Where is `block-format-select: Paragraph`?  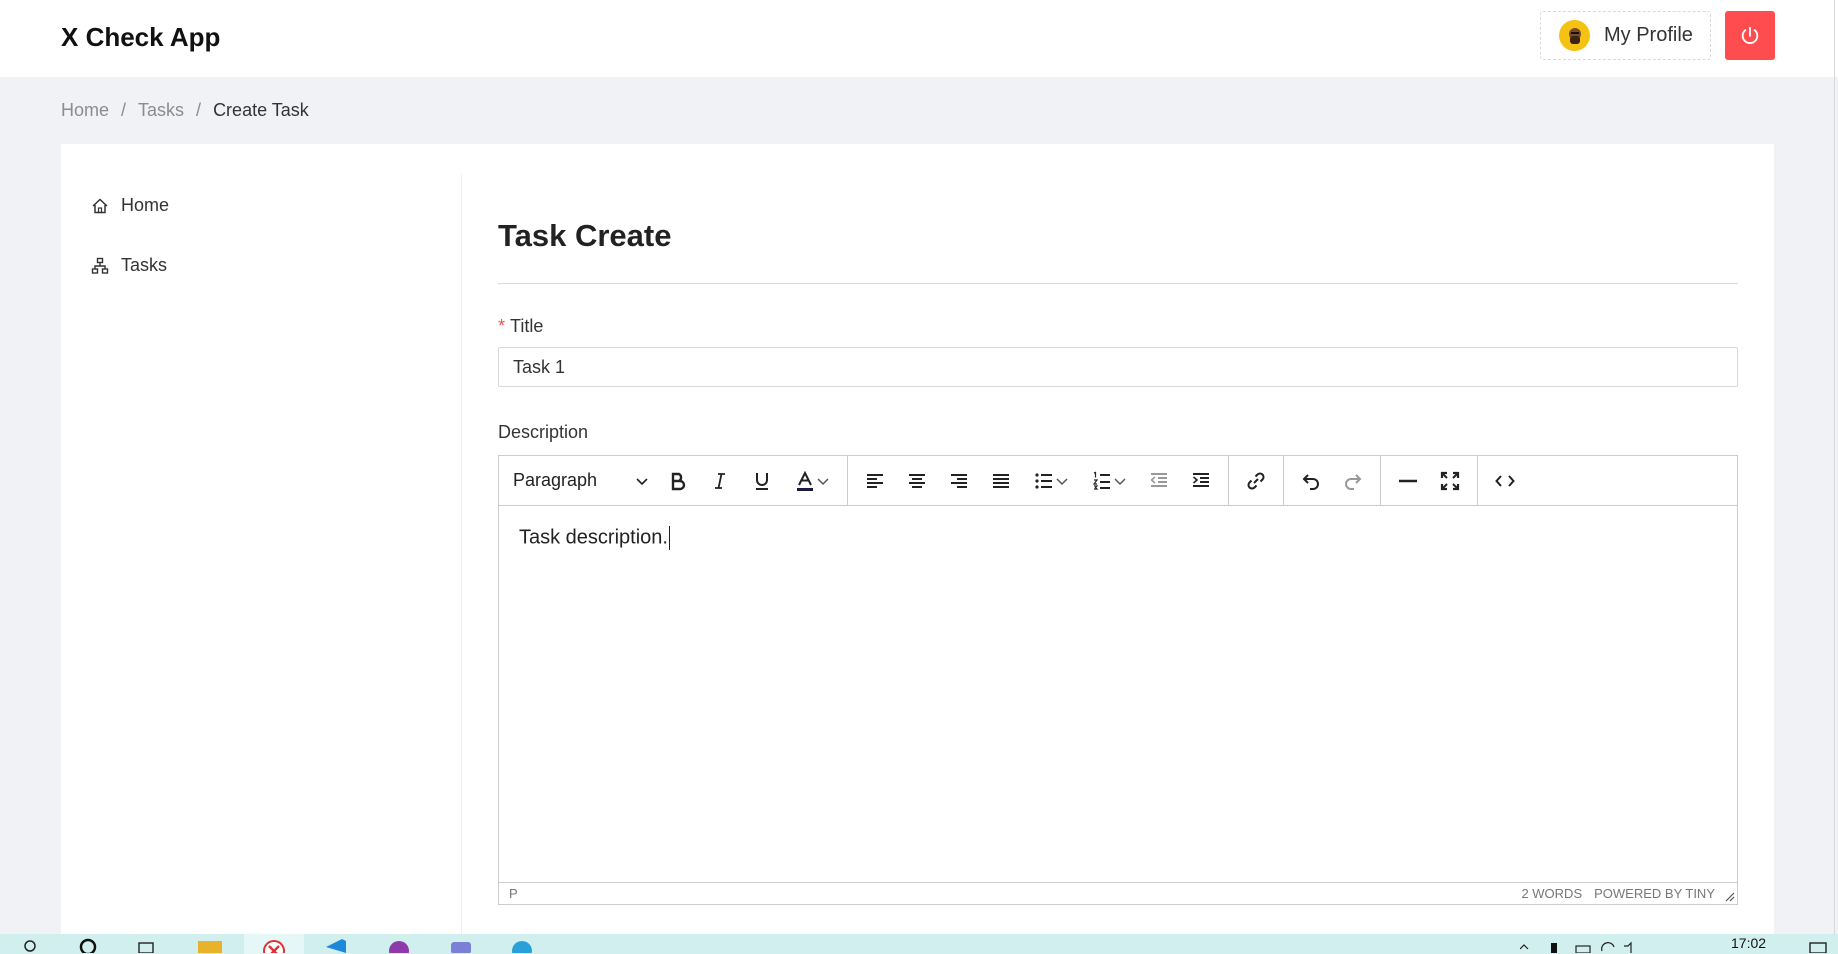 block-format-select: Paragraph is located at coordinates (581, 481).